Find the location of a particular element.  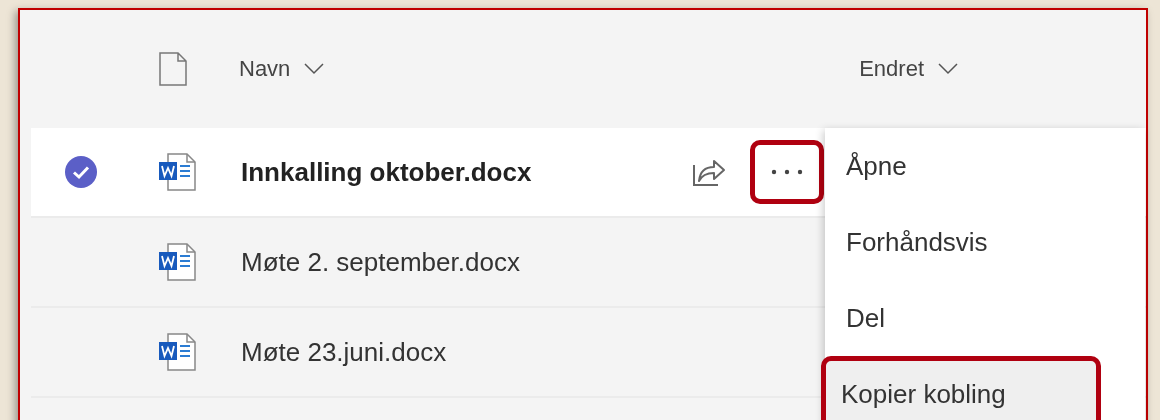

menu-item: Kopier kobling is located at coordinates (961, 388).